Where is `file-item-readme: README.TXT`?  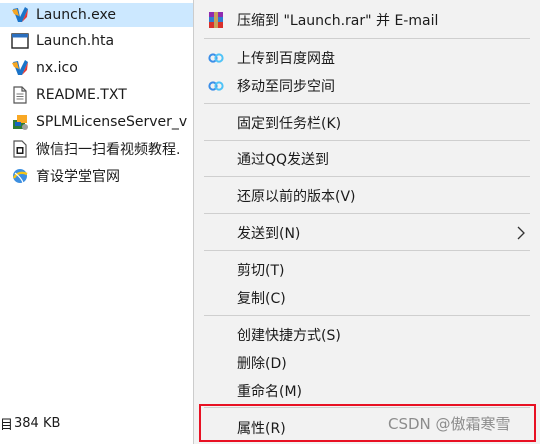
file-item-readme: README.TXT is located at coordinates (102, 95).